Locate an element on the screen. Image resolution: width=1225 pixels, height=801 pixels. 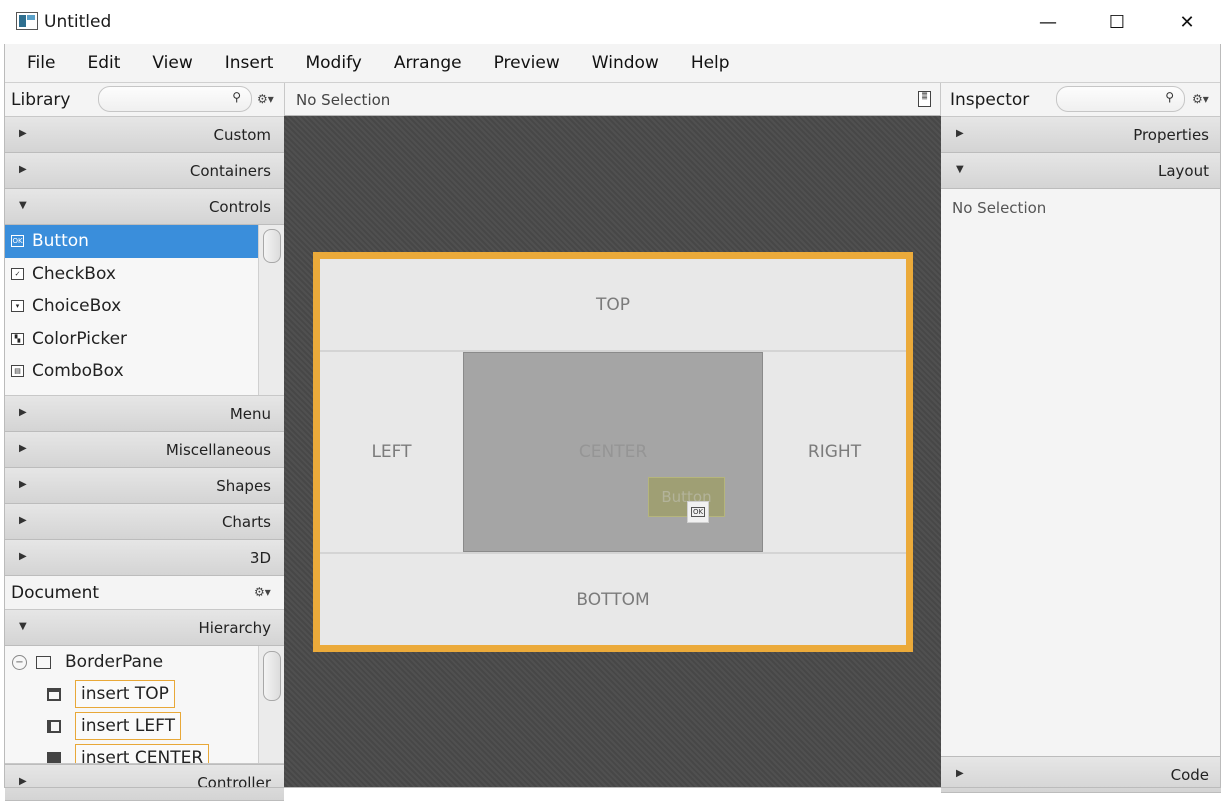
menu-insert: Insert is located at coordinates (249, 63).